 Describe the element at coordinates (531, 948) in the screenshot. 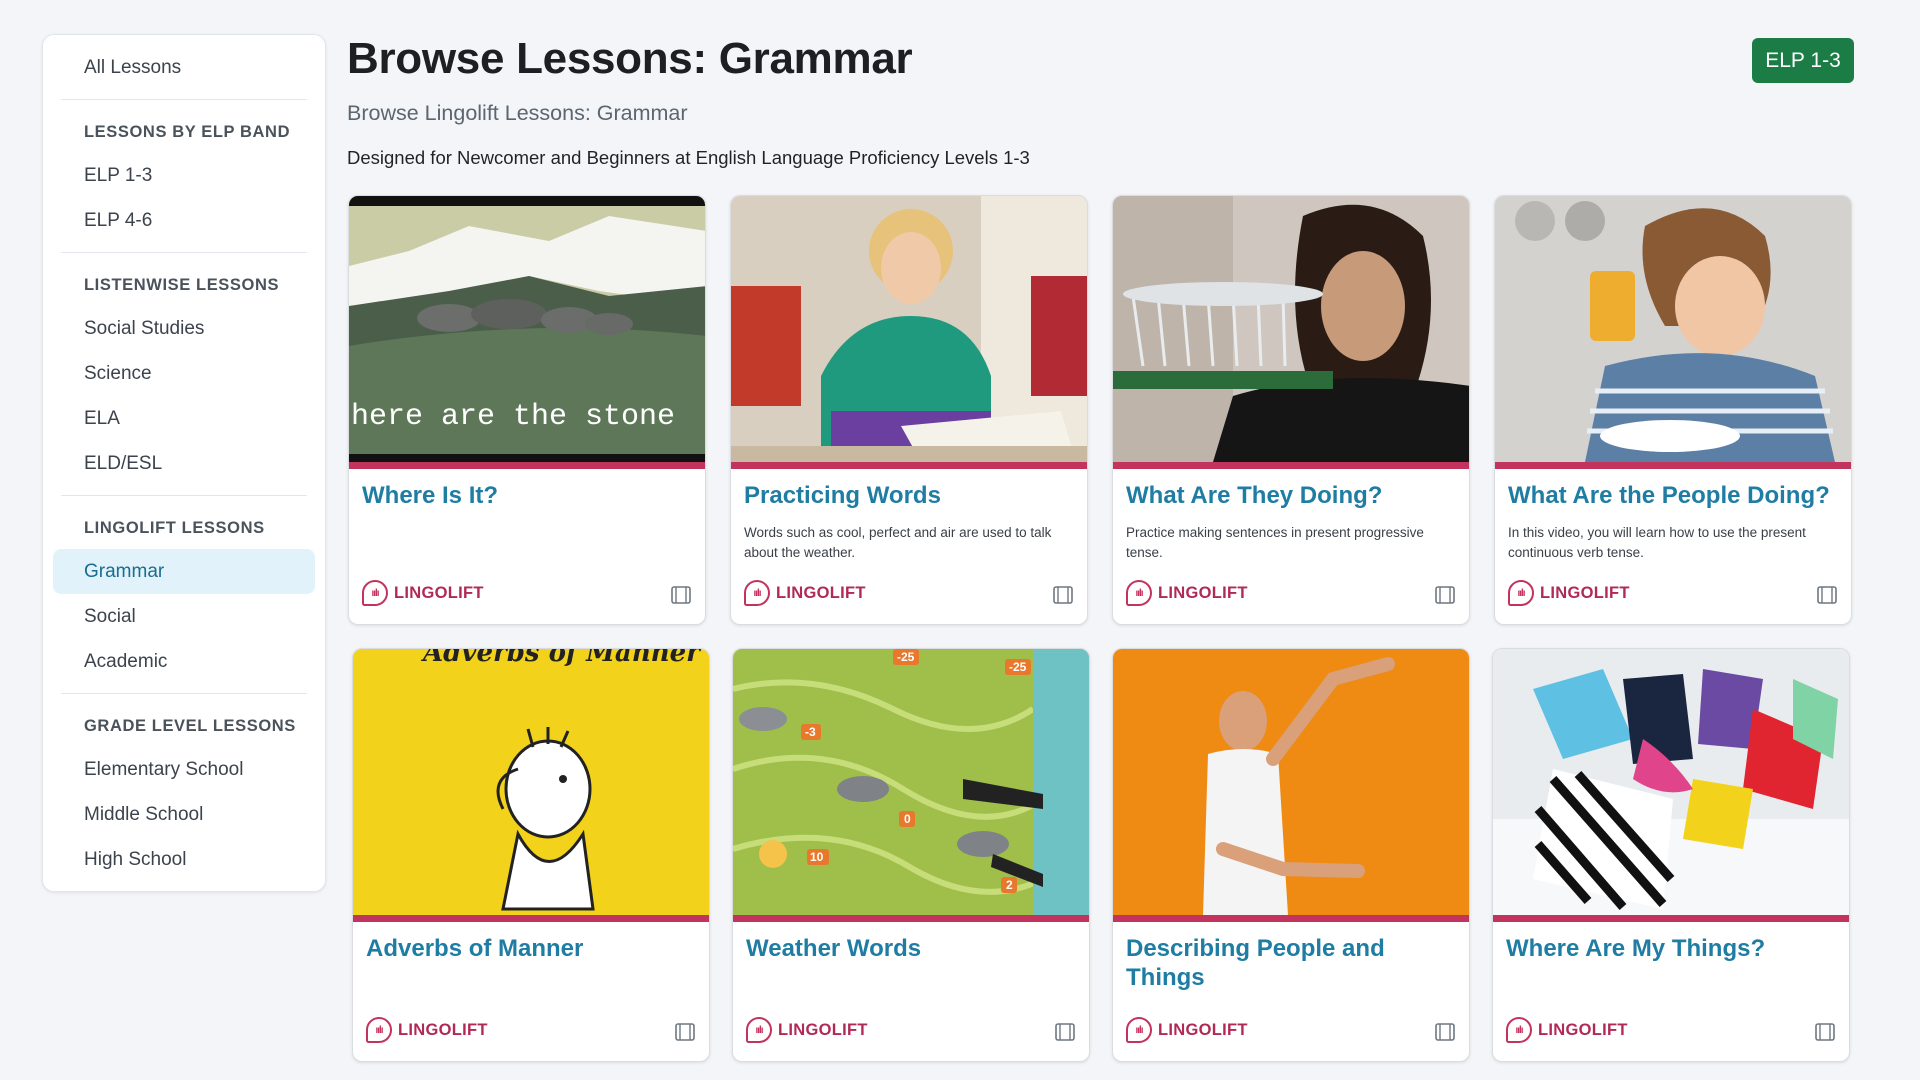

I see `card-title: Adverbs of Manner` at that location.